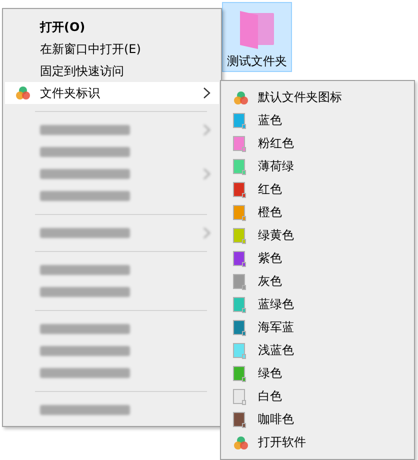  I want to click on menu-item: 薄荷绿, so click(317, 166).